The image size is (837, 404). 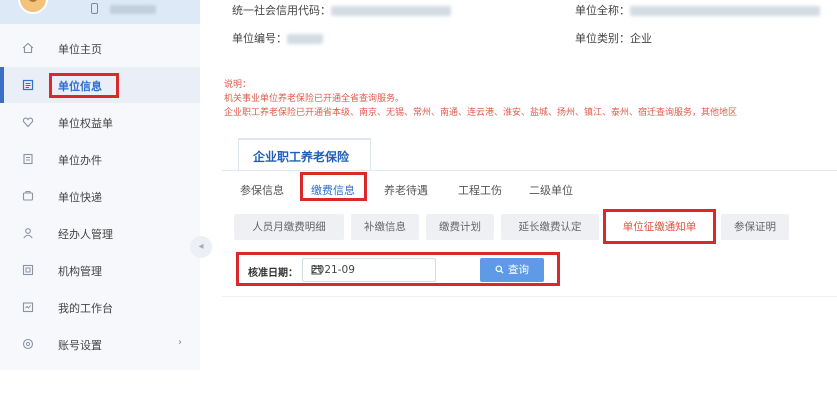 What do you see at coordinates (180, 342) in the screenshot?
I see `chevron-right-icon: ›` at bounding box center [180, 342].